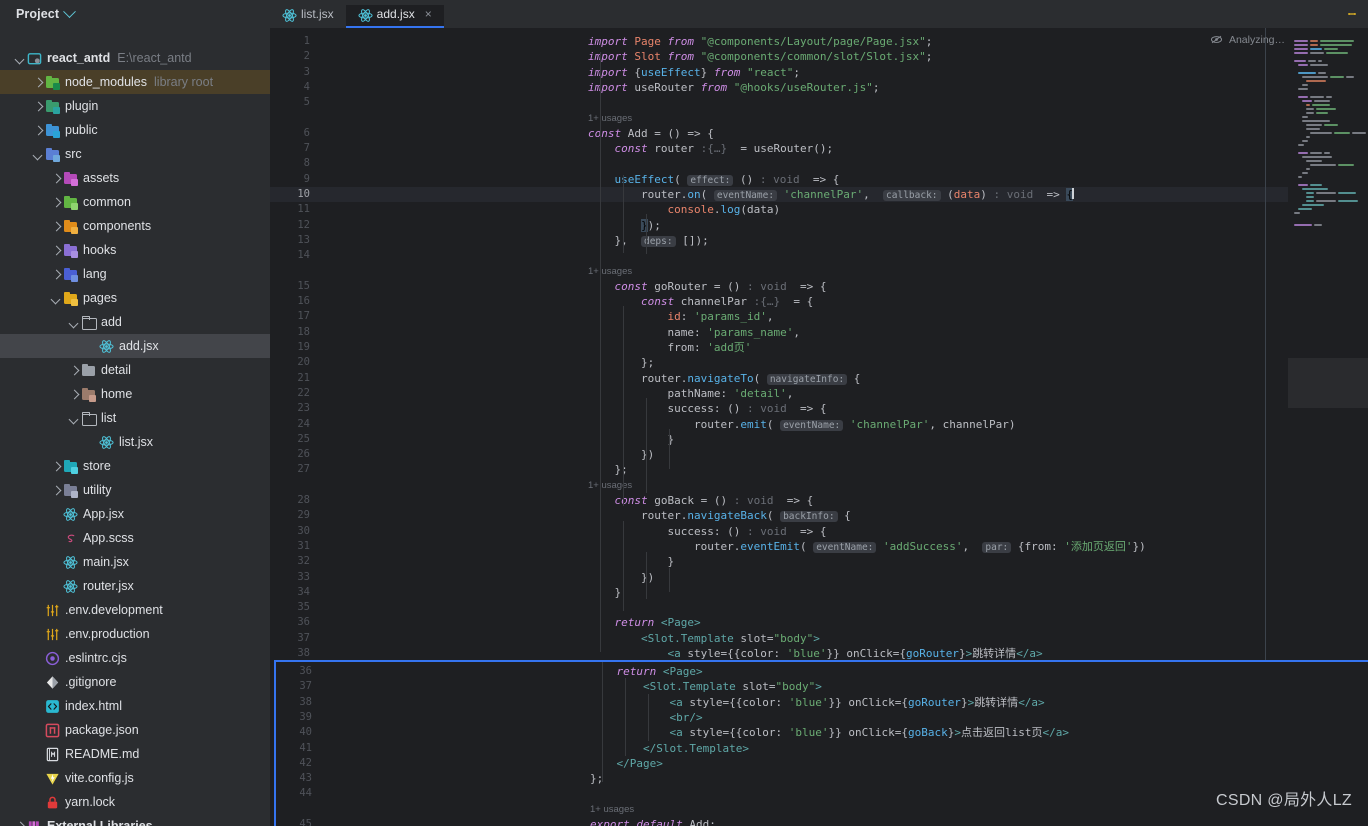 The height and width of the screenshot is (826, 1368). Describe the element at coordinates (819, 454) in the screenshot. I see `code-line: 26 })` at that location.